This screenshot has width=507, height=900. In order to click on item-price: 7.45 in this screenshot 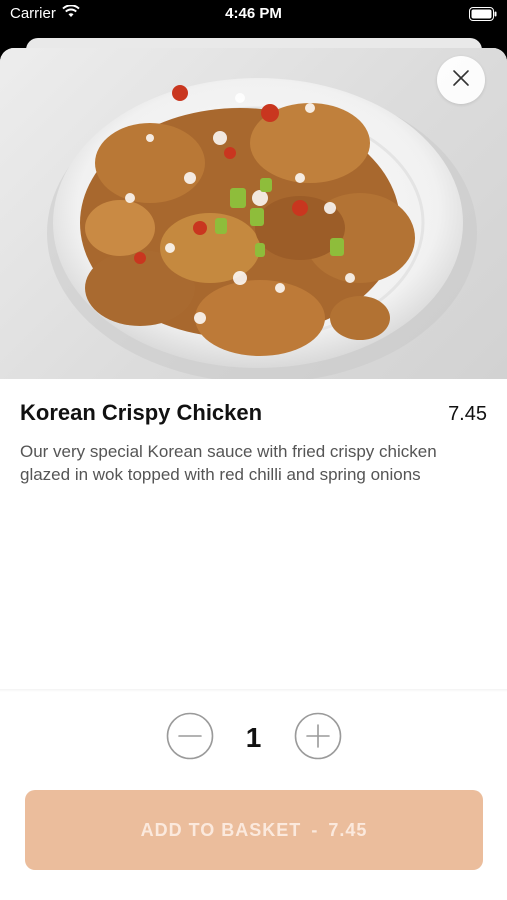, I will do `click(467, 414)`.